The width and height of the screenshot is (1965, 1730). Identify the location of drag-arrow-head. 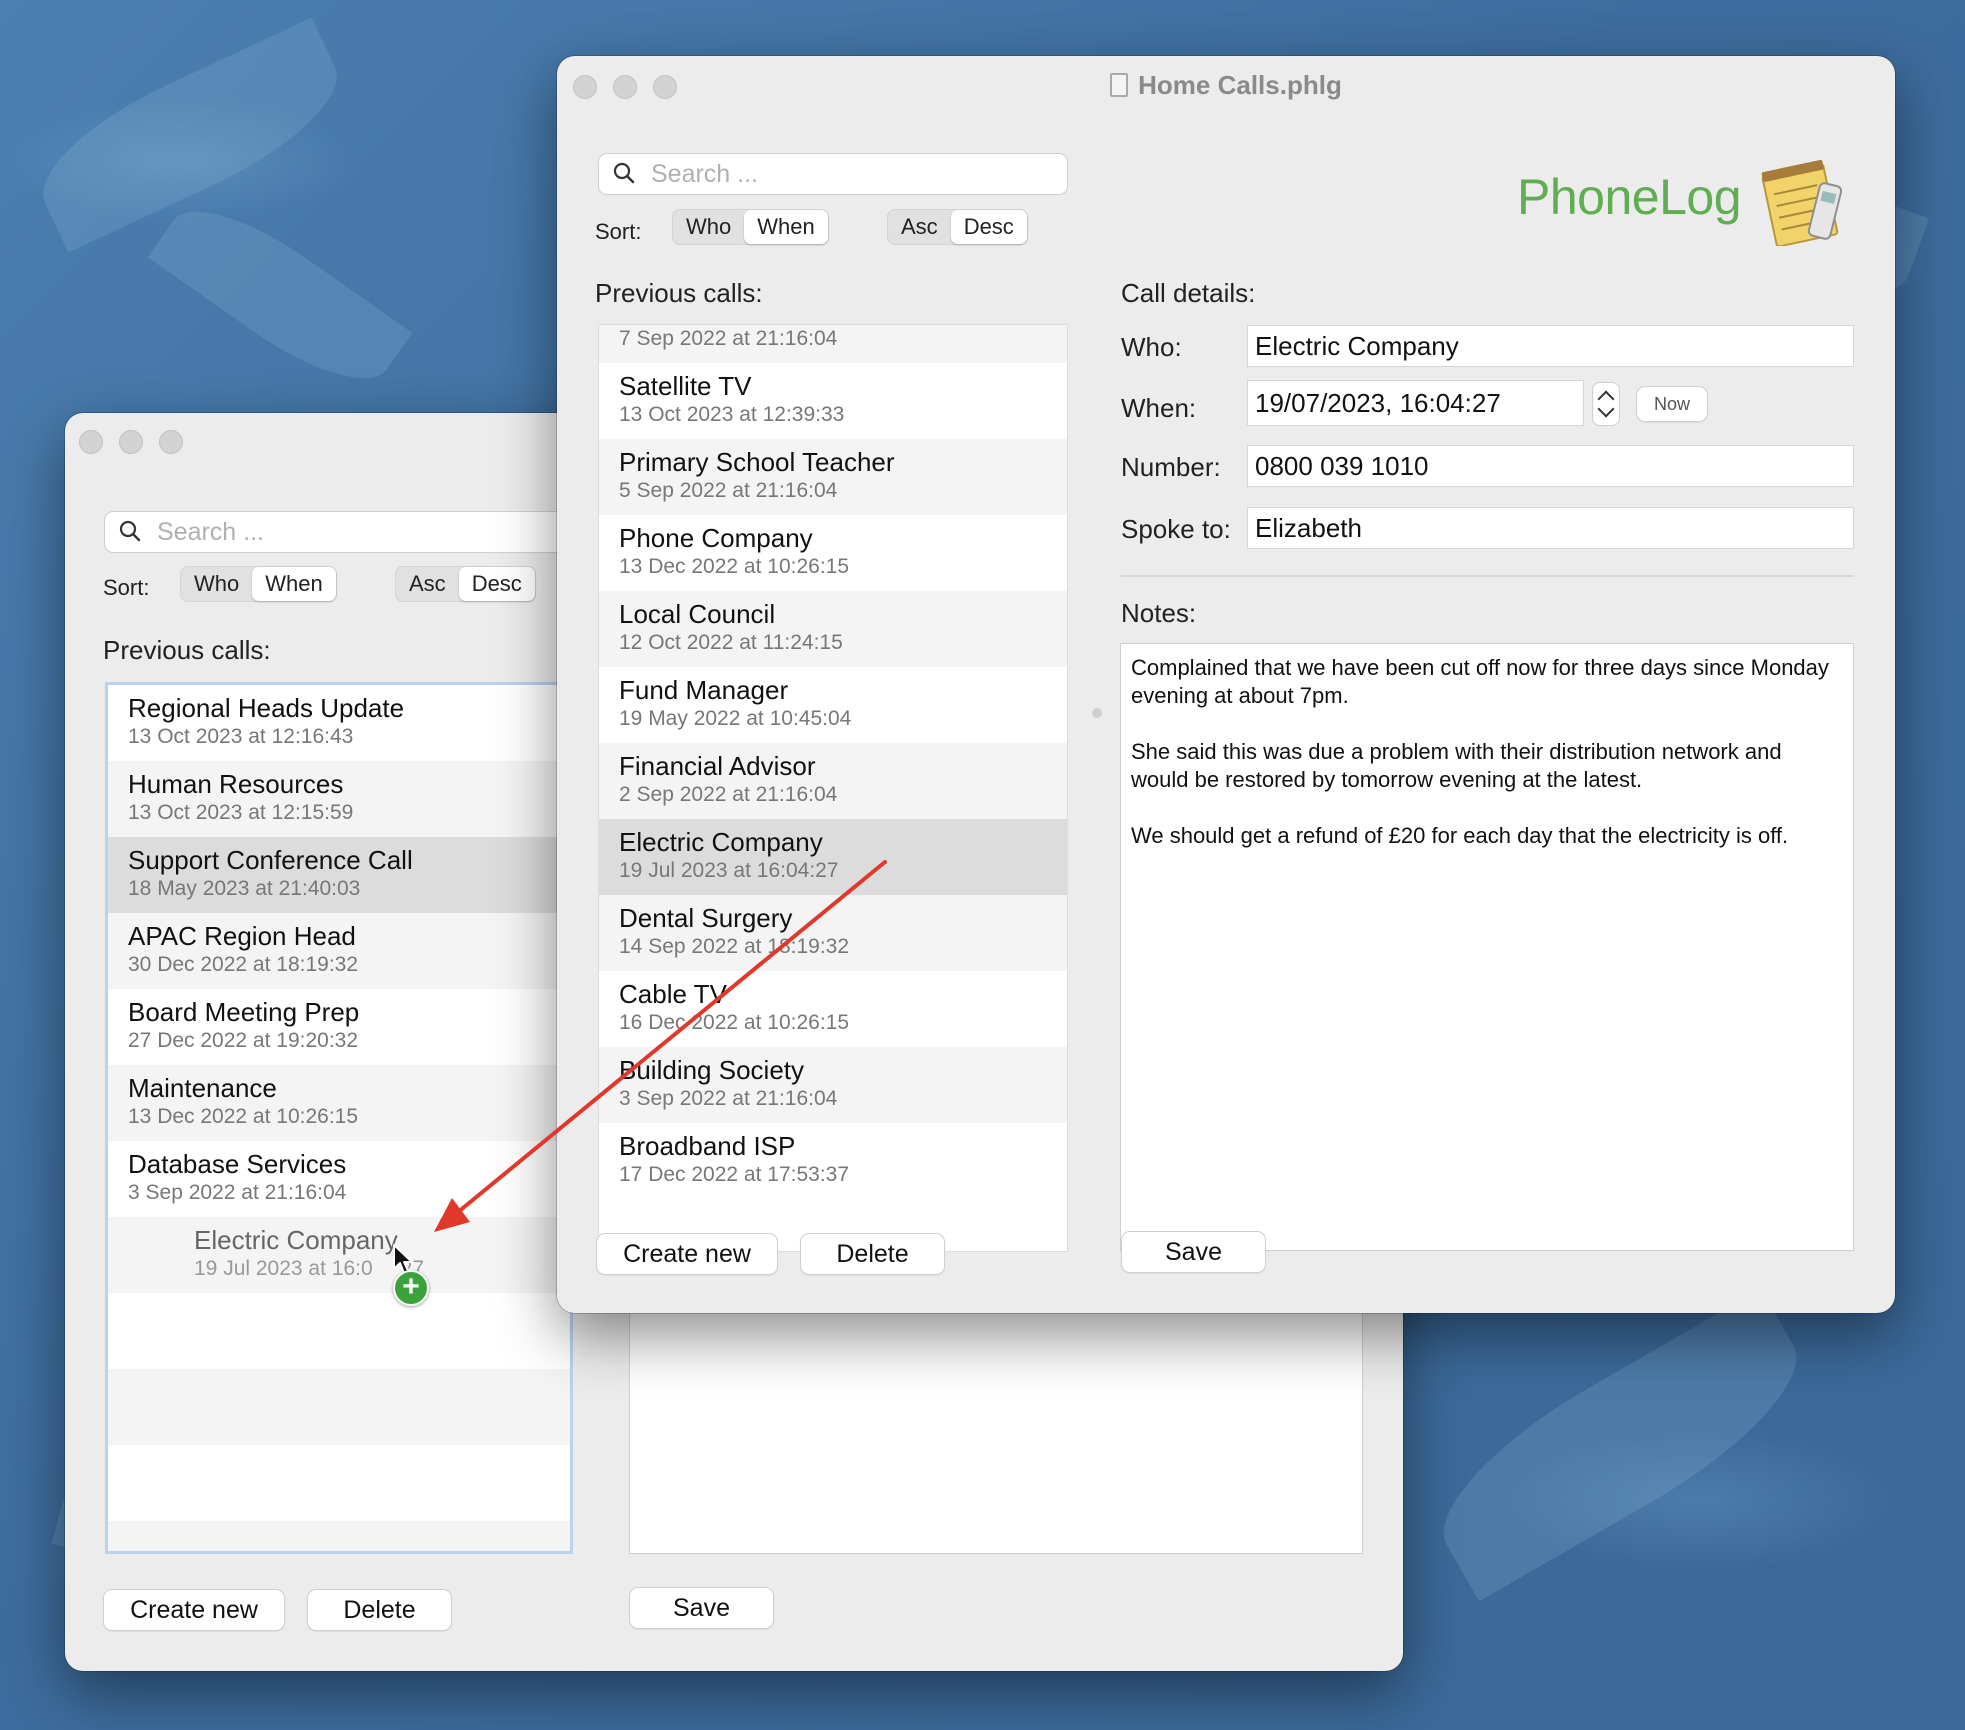
(452, 1215).